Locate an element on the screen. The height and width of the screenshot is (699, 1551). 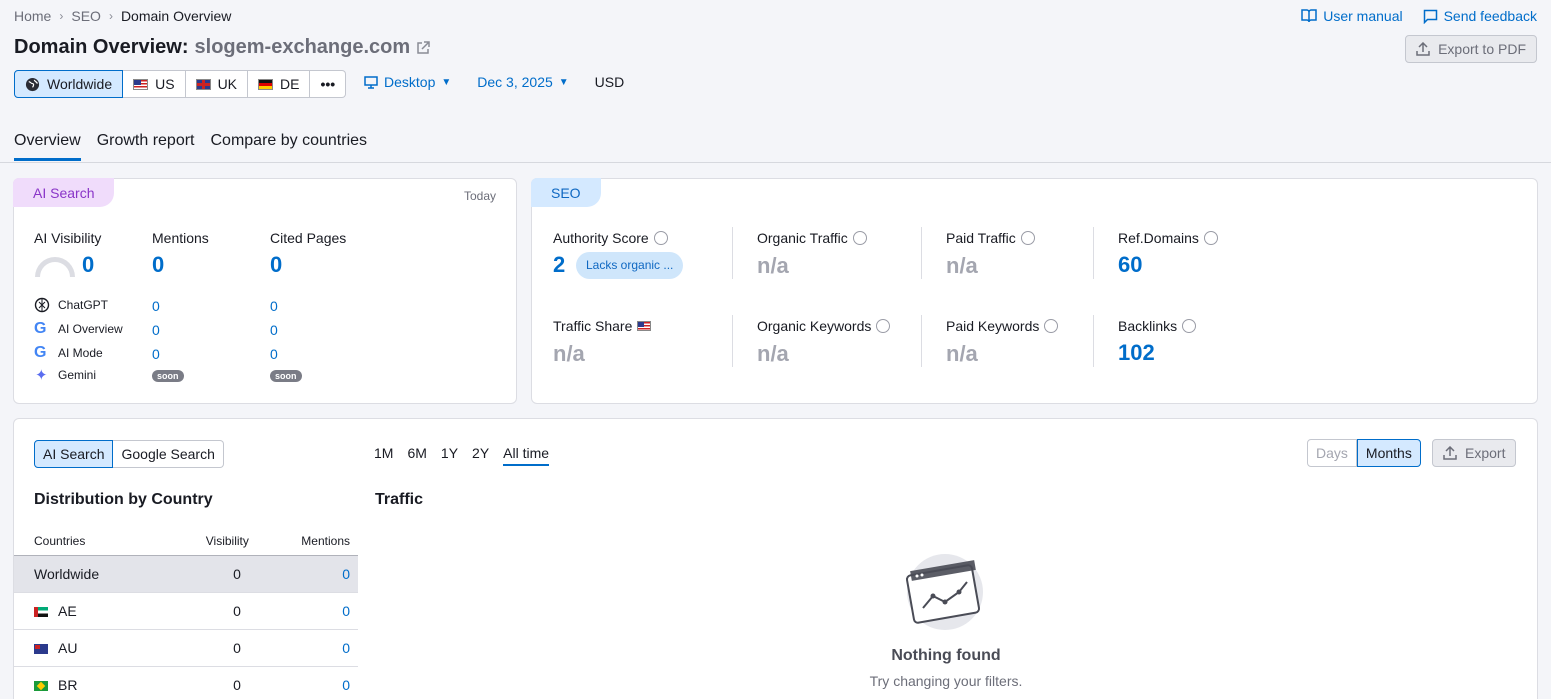
date-dropdown: Dec 3, 2025 ▼ is located at coordinates (522, 82).